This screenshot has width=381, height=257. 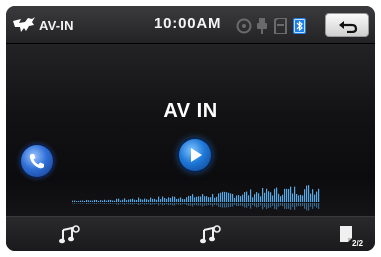 I want to click on back-button, so click(x=347, y=25).